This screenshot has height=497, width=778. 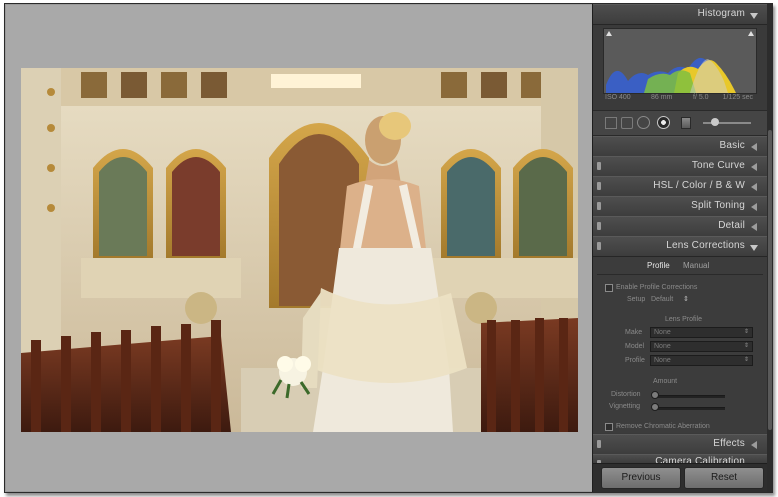 I want to click on distortion-slider-knob, so click(x=655, y=395).